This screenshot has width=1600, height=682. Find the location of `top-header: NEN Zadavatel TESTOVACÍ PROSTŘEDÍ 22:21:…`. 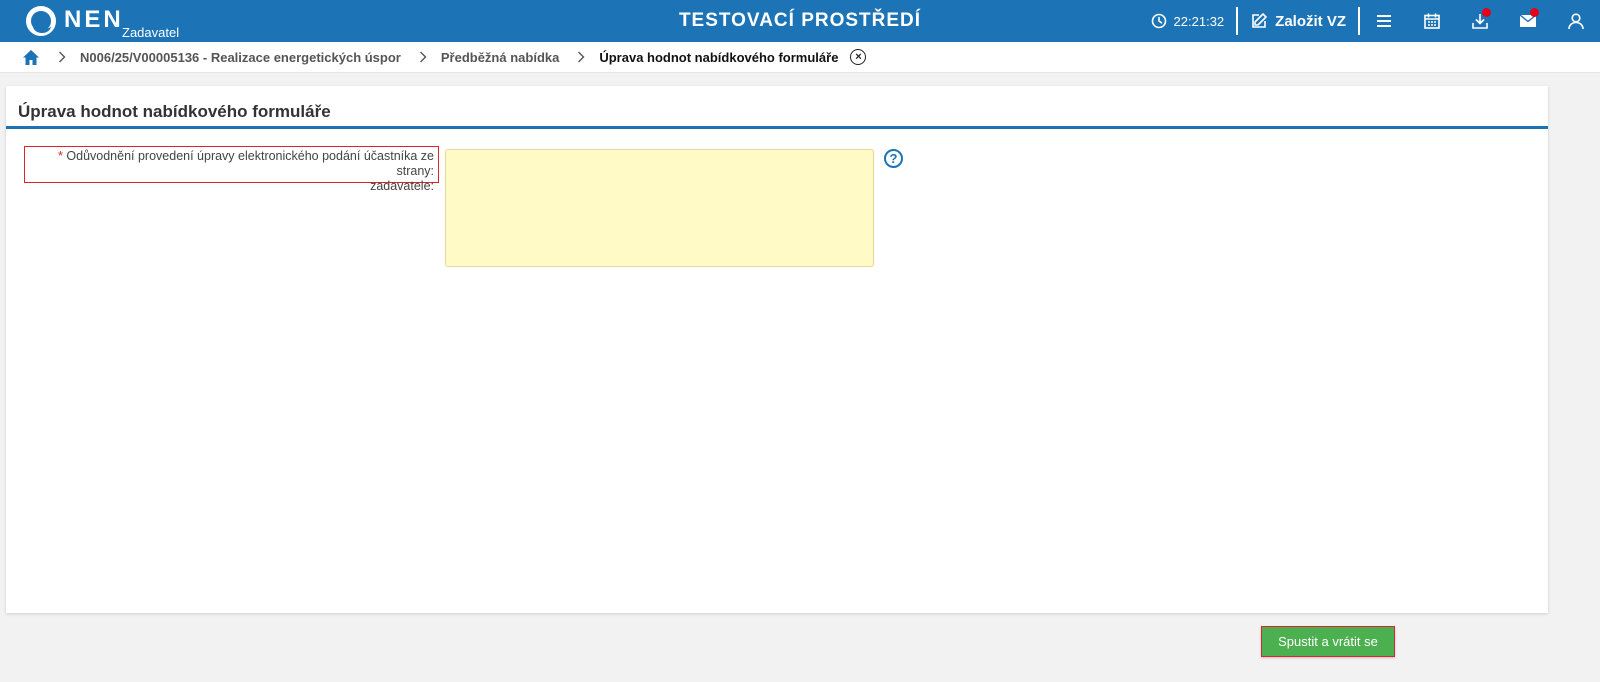

top-header: NEN Zadavatel TESTOVACÍ PROSTŘEDÍ 22:21:… is located at coordinates (800, 21).